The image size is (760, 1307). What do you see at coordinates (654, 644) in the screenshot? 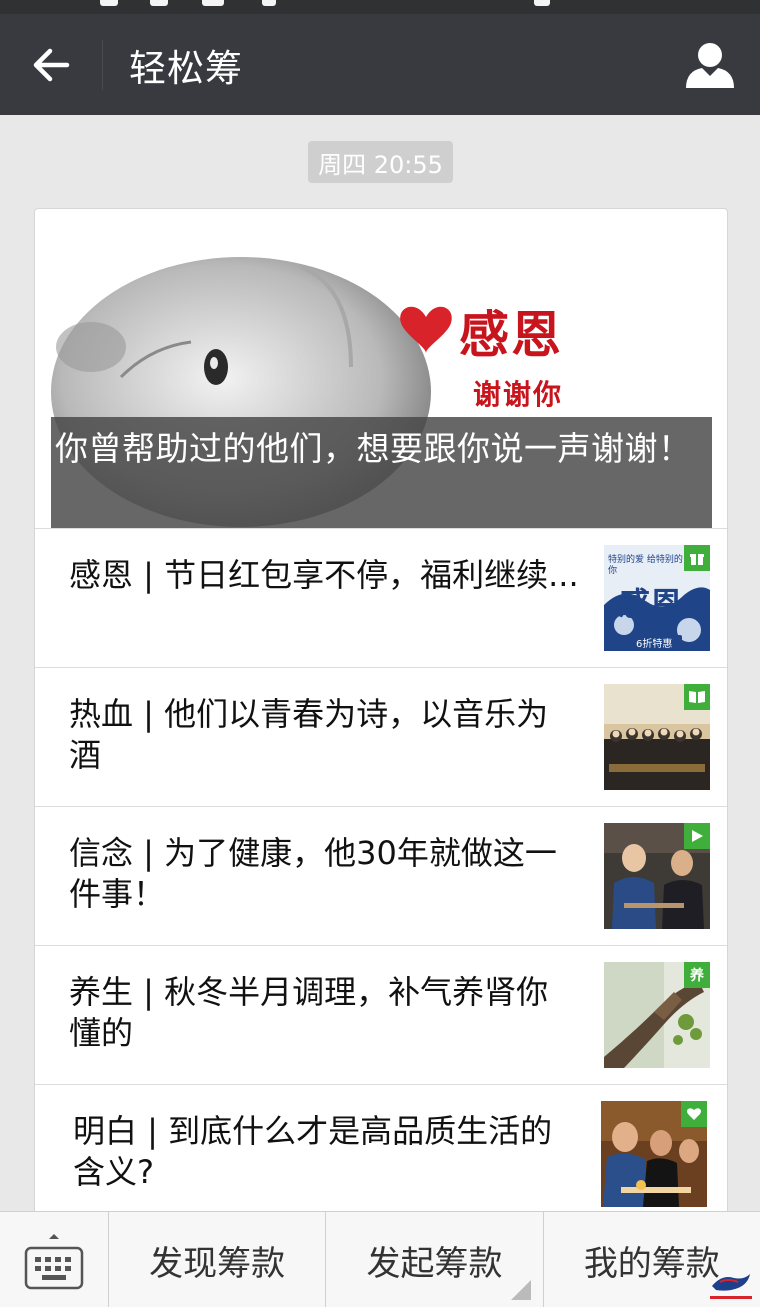
I see `thumbnail-badge: 6折特惠` at bounding box center [654, 644].